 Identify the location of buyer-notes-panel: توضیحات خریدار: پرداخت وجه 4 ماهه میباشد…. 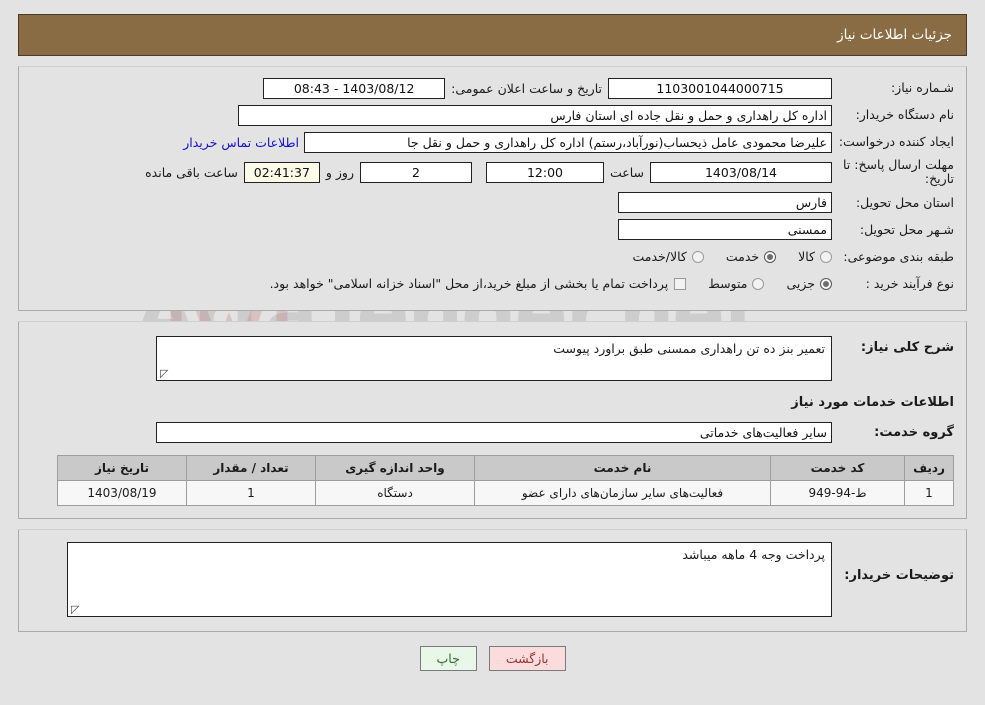
(492, 580).